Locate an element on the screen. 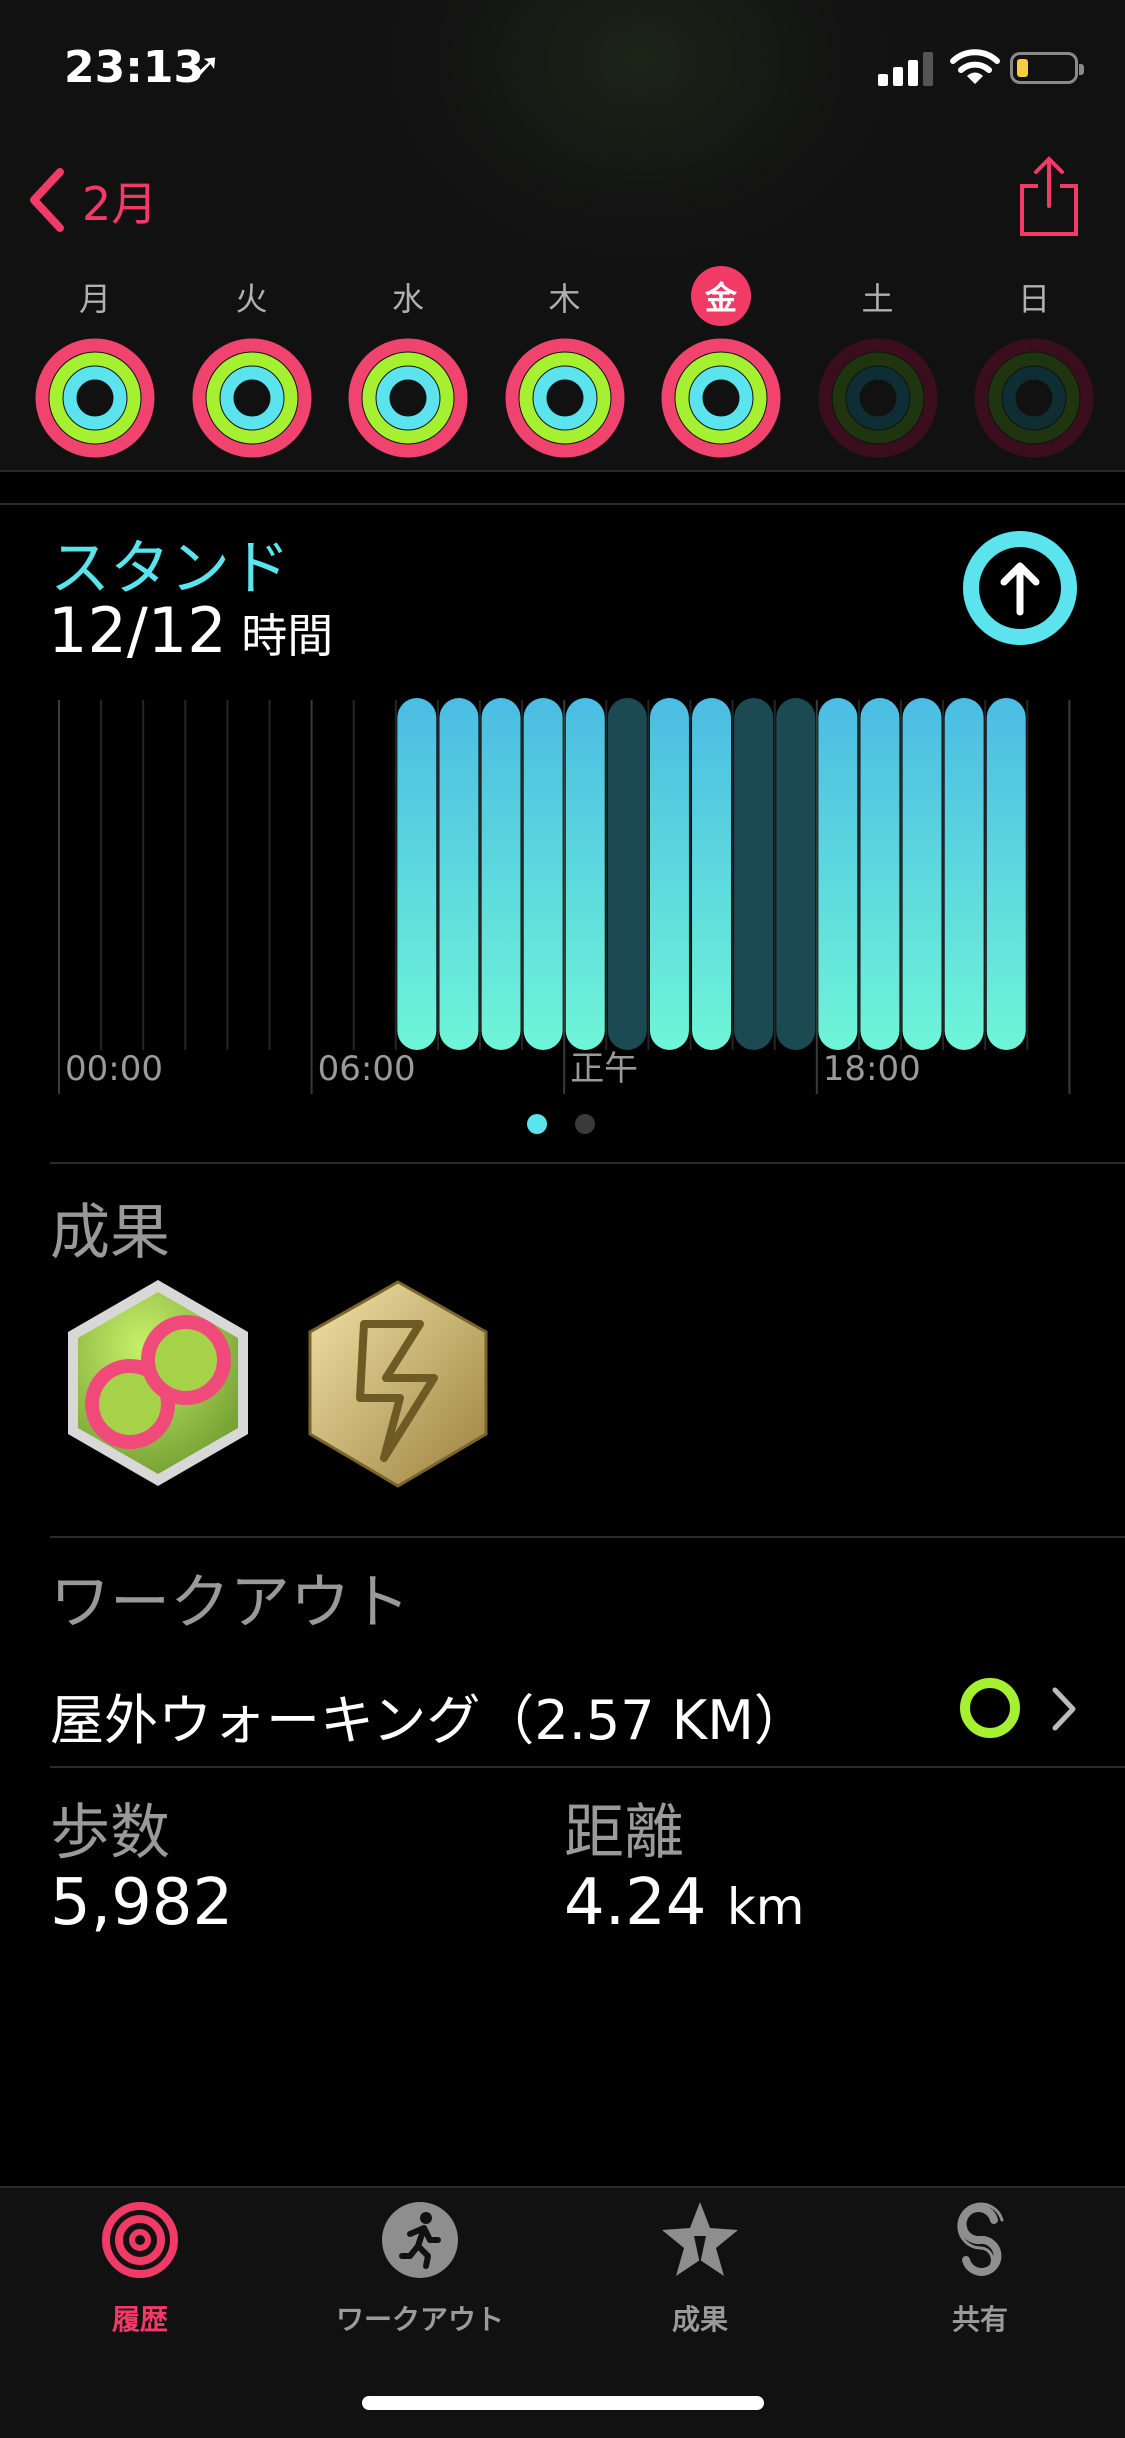  distance-number: 4.24 is located at coordinates (635, 1903).